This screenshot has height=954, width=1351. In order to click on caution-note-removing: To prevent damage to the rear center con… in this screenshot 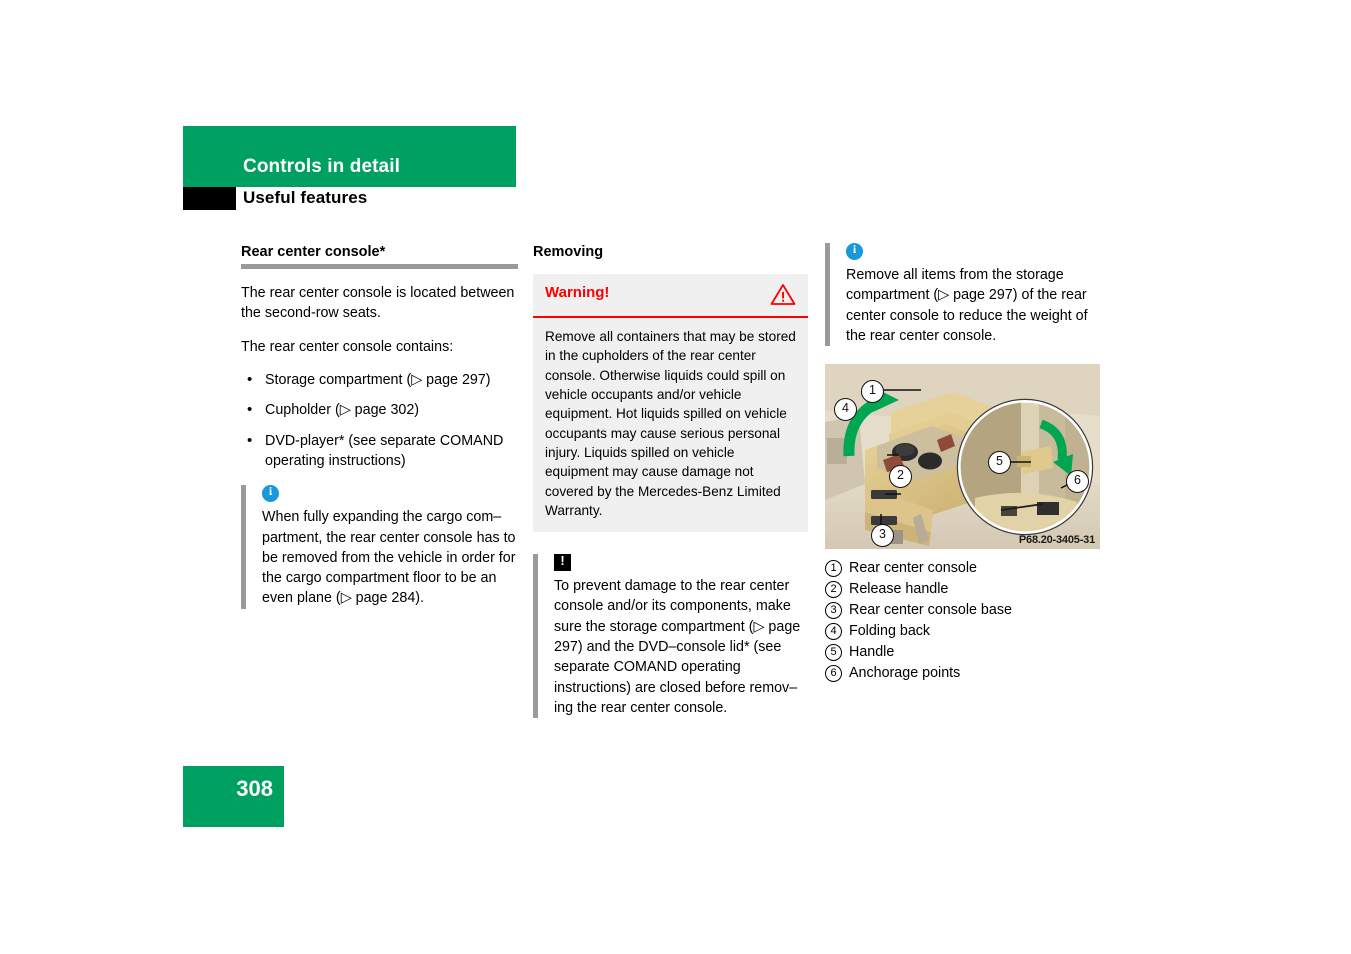, I will do `click(673, 636)`.